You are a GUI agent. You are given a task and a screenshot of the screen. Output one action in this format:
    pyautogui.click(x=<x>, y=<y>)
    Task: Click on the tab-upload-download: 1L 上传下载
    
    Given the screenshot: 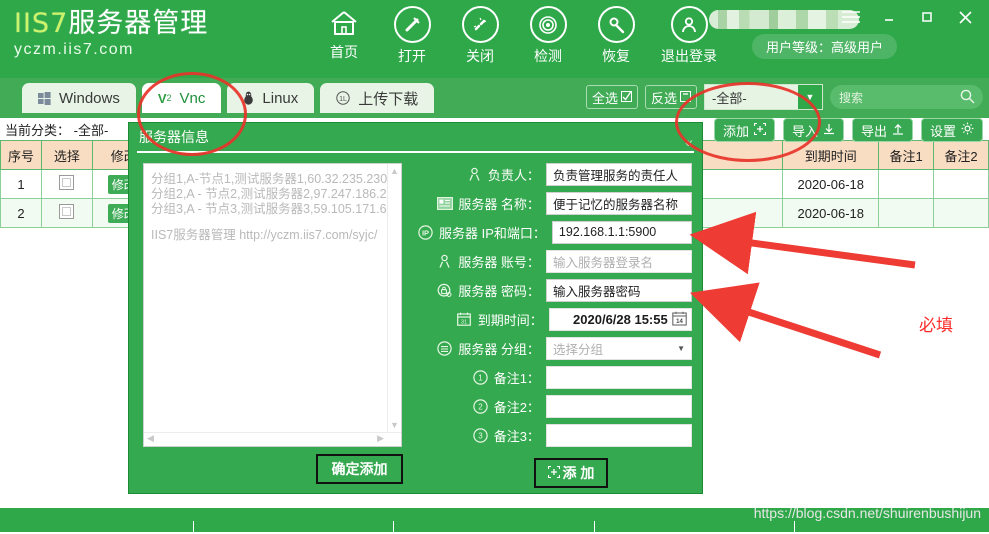 What is the action you would take?
    pyautogui.click(x=377, y=98)
    